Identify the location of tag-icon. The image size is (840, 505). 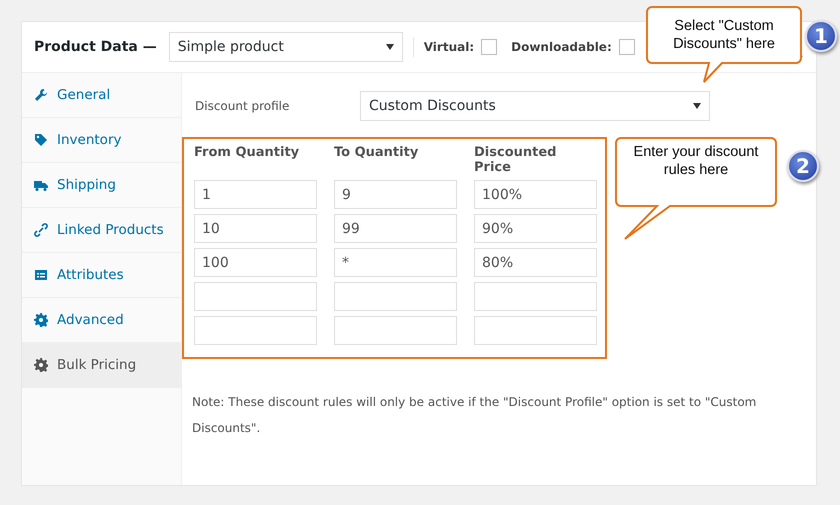
(41, 140).